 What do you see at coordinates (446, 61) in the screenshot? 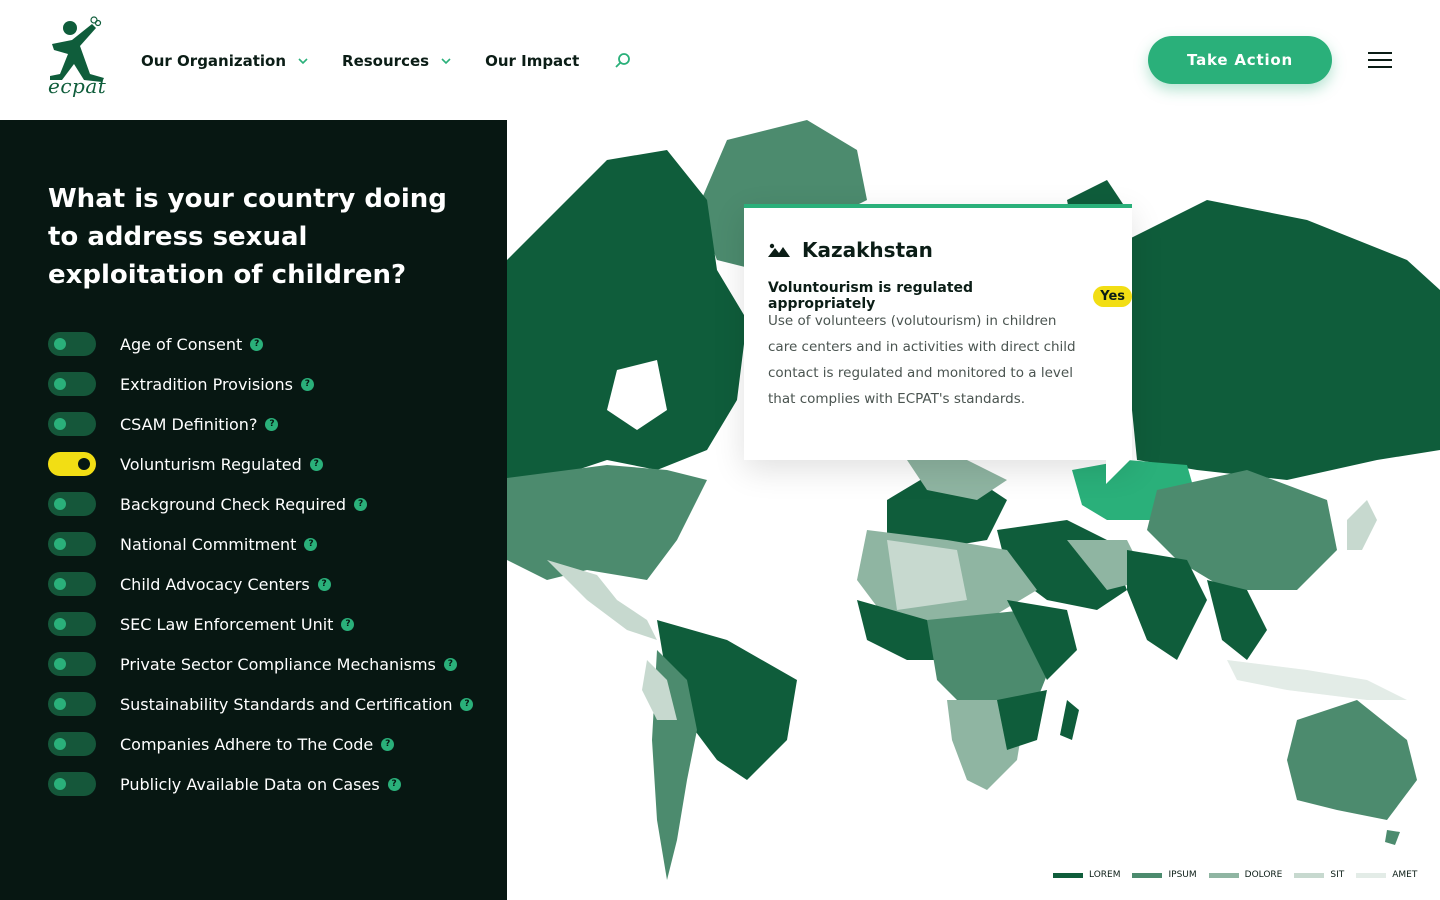
I see `chevron-down-icon` at bounding box center [446, 61].